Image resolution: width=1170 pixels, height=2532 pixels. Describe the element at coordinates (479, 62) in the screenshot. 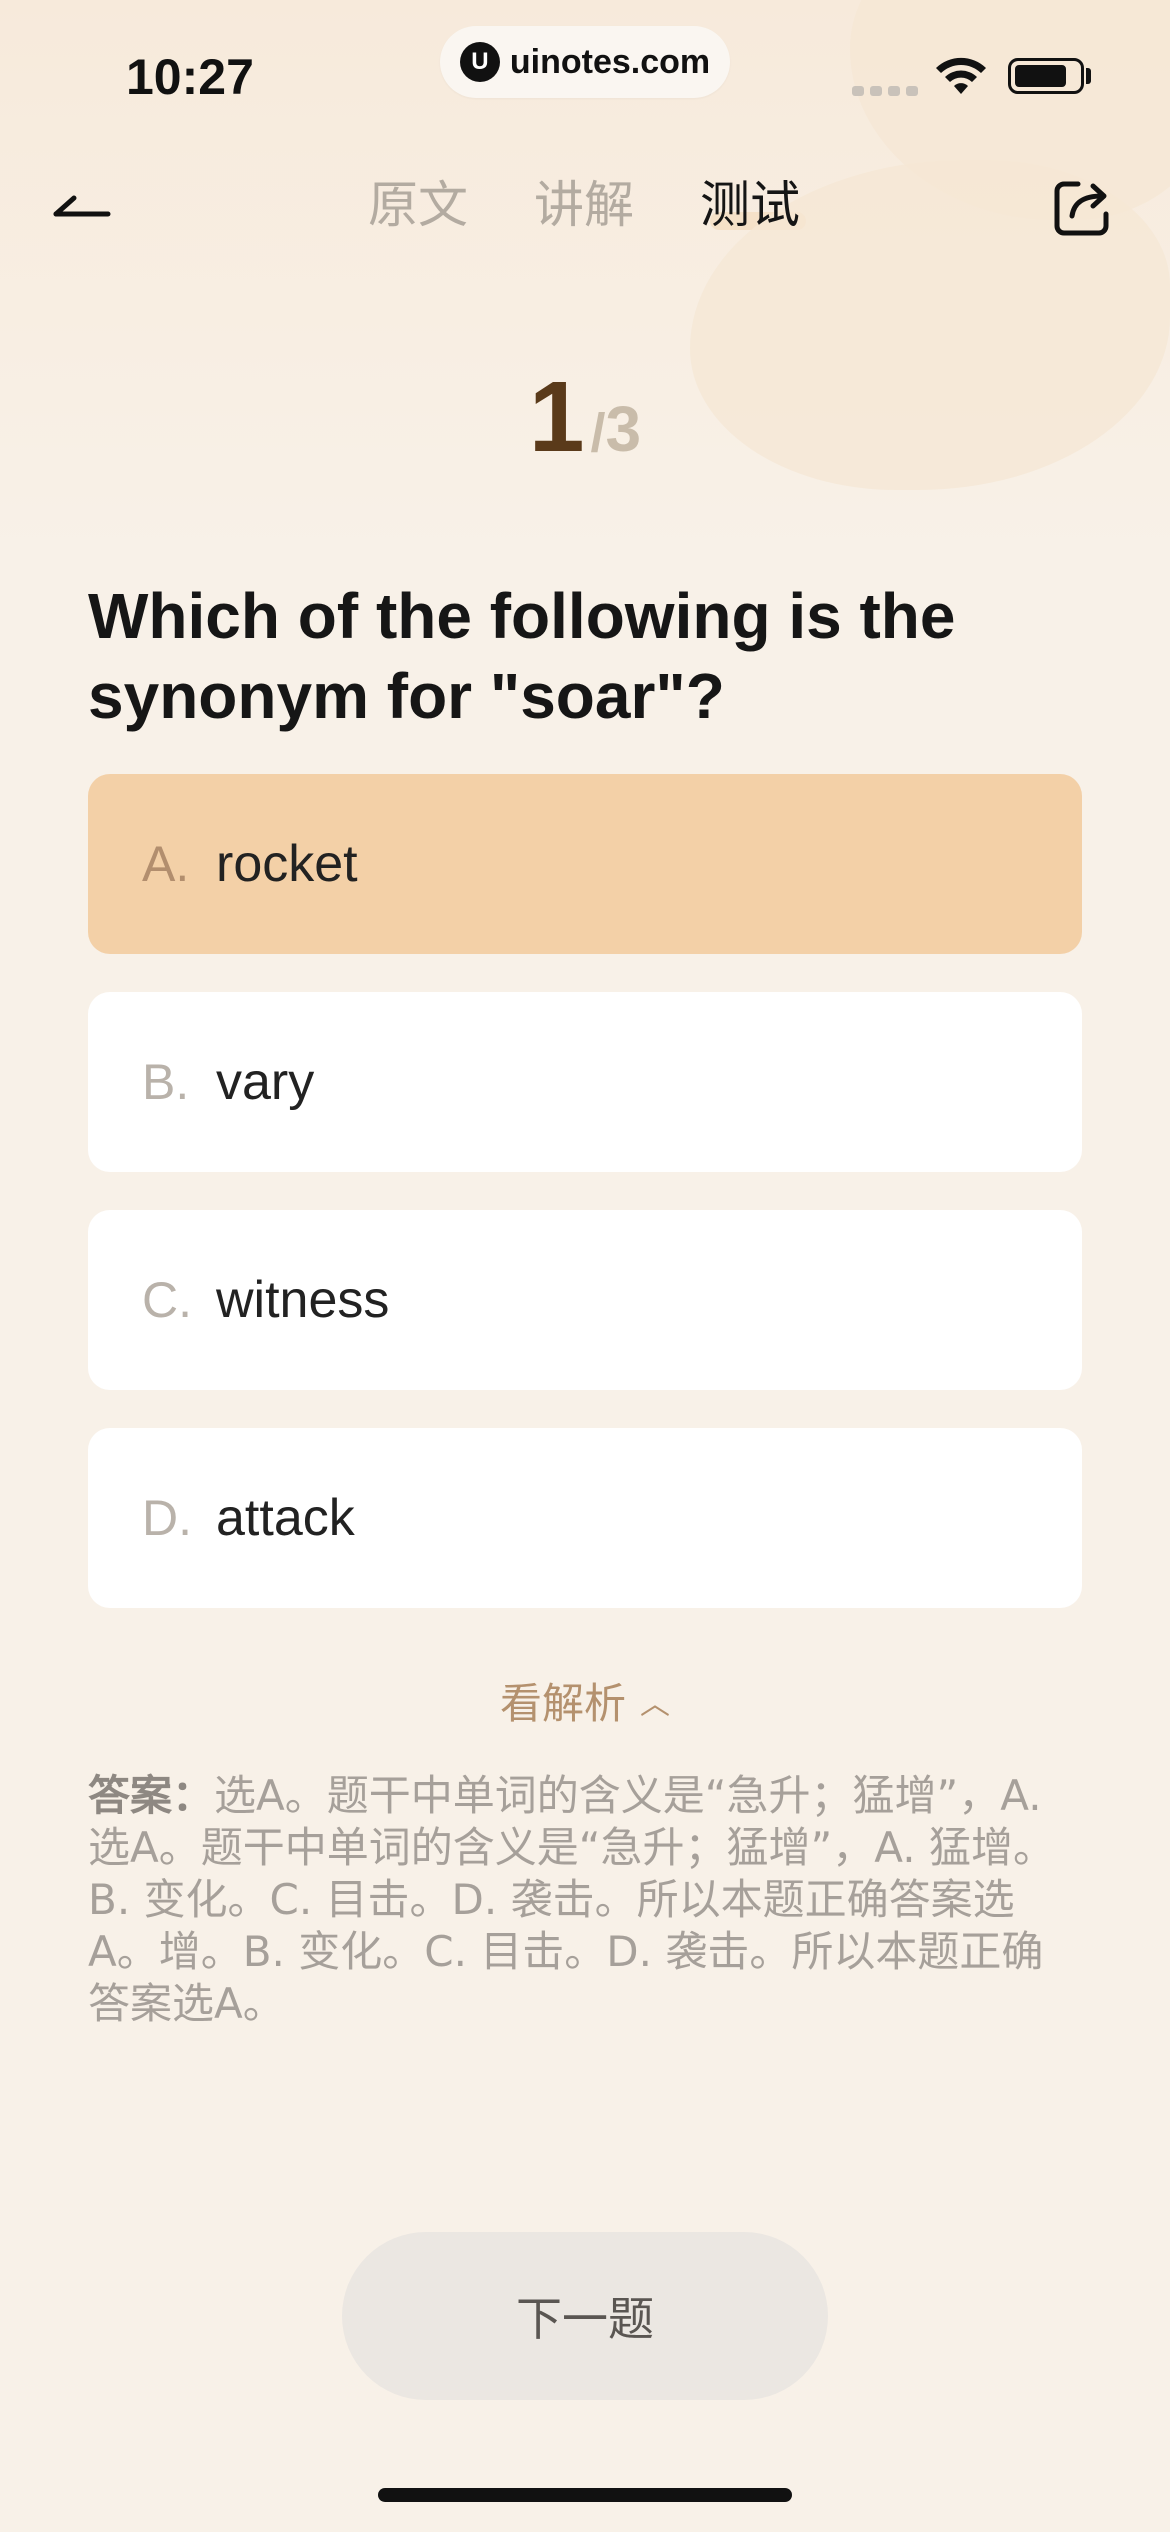

I see `site-logo-icon: U` at that location.